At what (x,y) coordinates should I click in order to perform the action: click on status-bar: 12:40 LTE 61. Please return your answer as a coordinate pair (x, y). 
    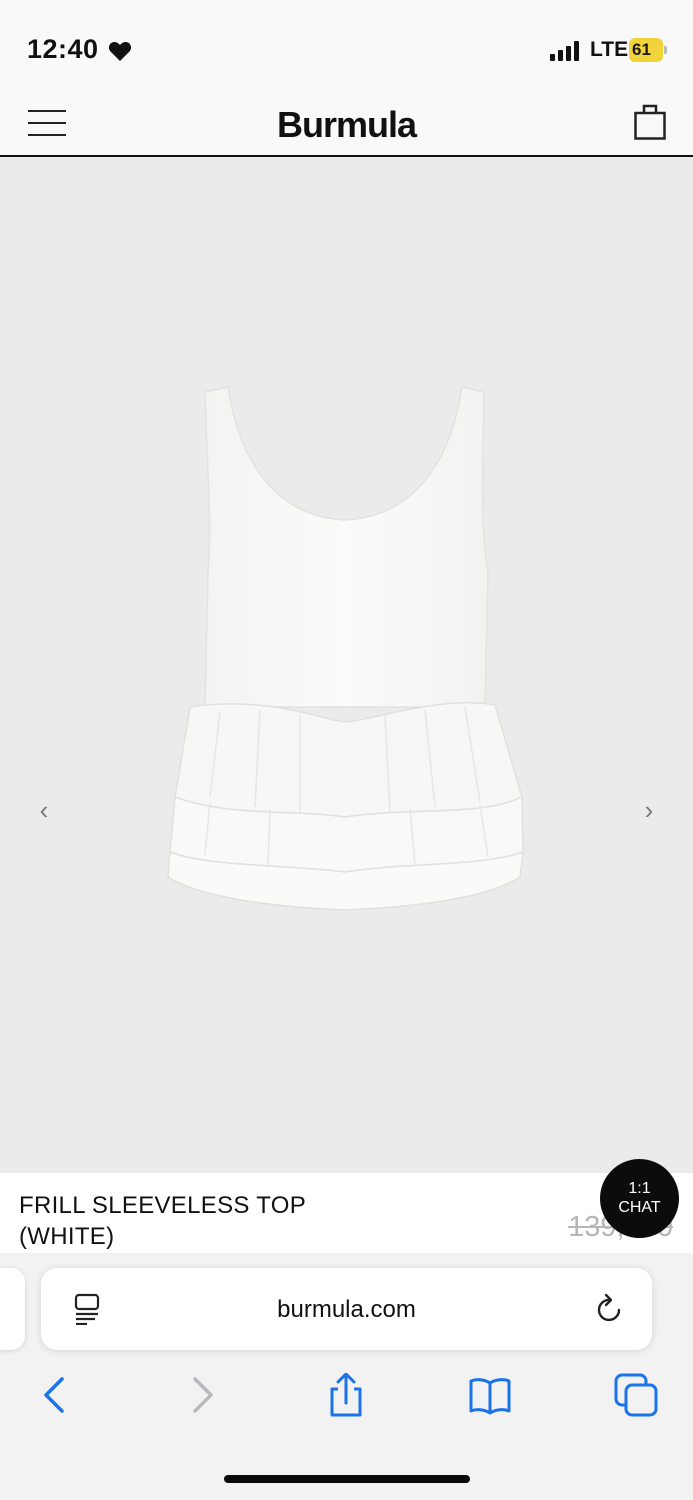
    Looking at the image, I should click on (346, 50).